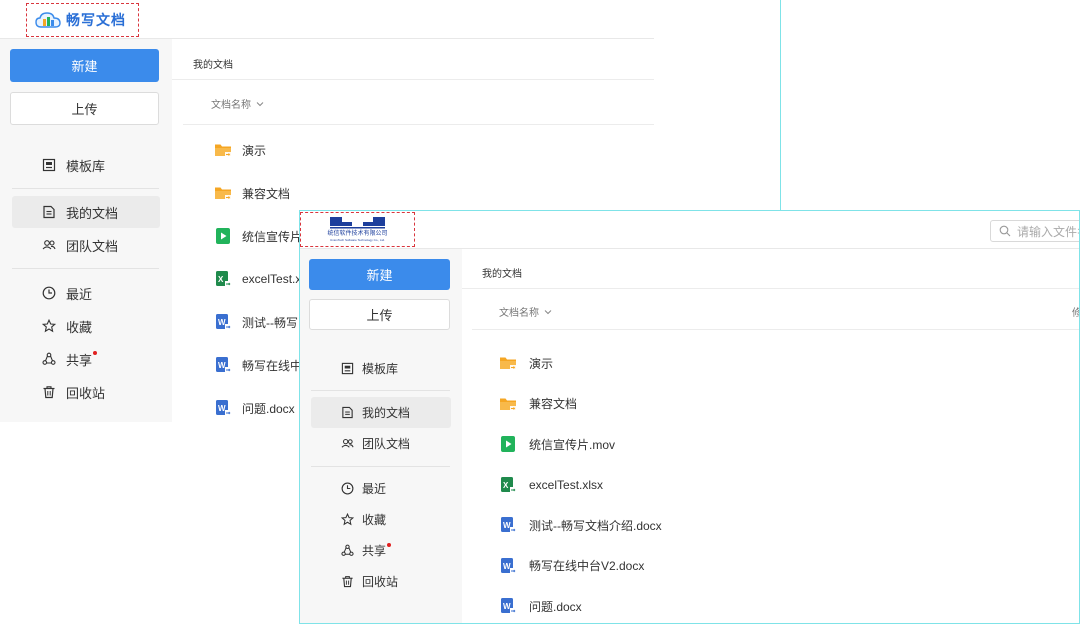  I want to click on file-name: 统信宣传片, so click(272, 236).